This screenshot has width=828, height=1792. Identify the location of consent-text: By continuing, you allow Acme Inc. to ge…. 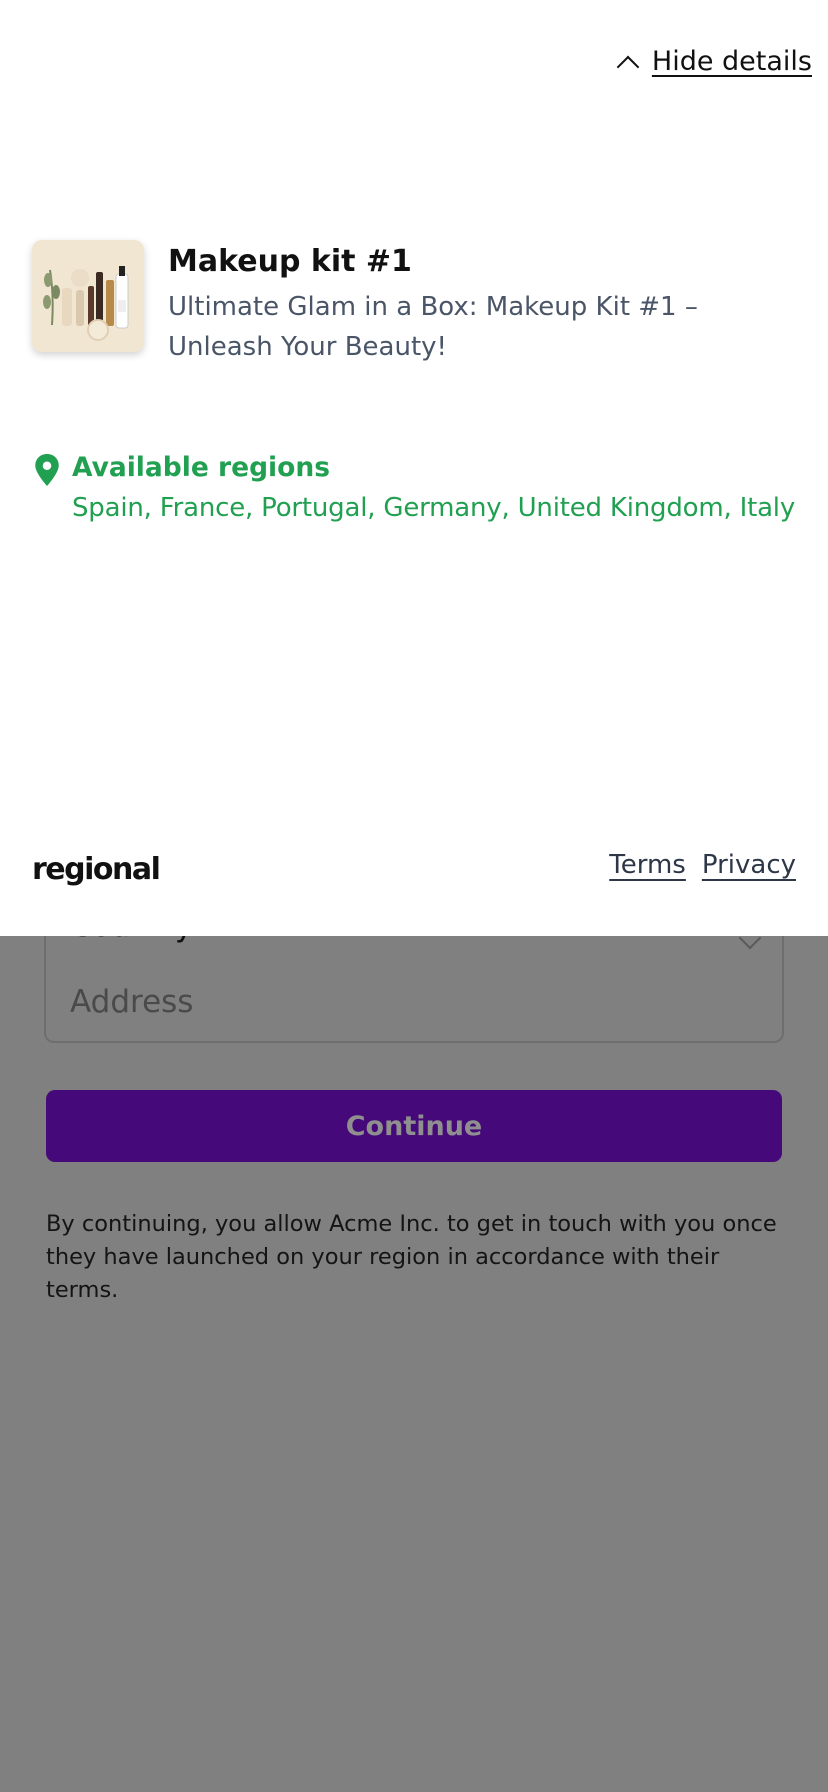
(411, 1257).